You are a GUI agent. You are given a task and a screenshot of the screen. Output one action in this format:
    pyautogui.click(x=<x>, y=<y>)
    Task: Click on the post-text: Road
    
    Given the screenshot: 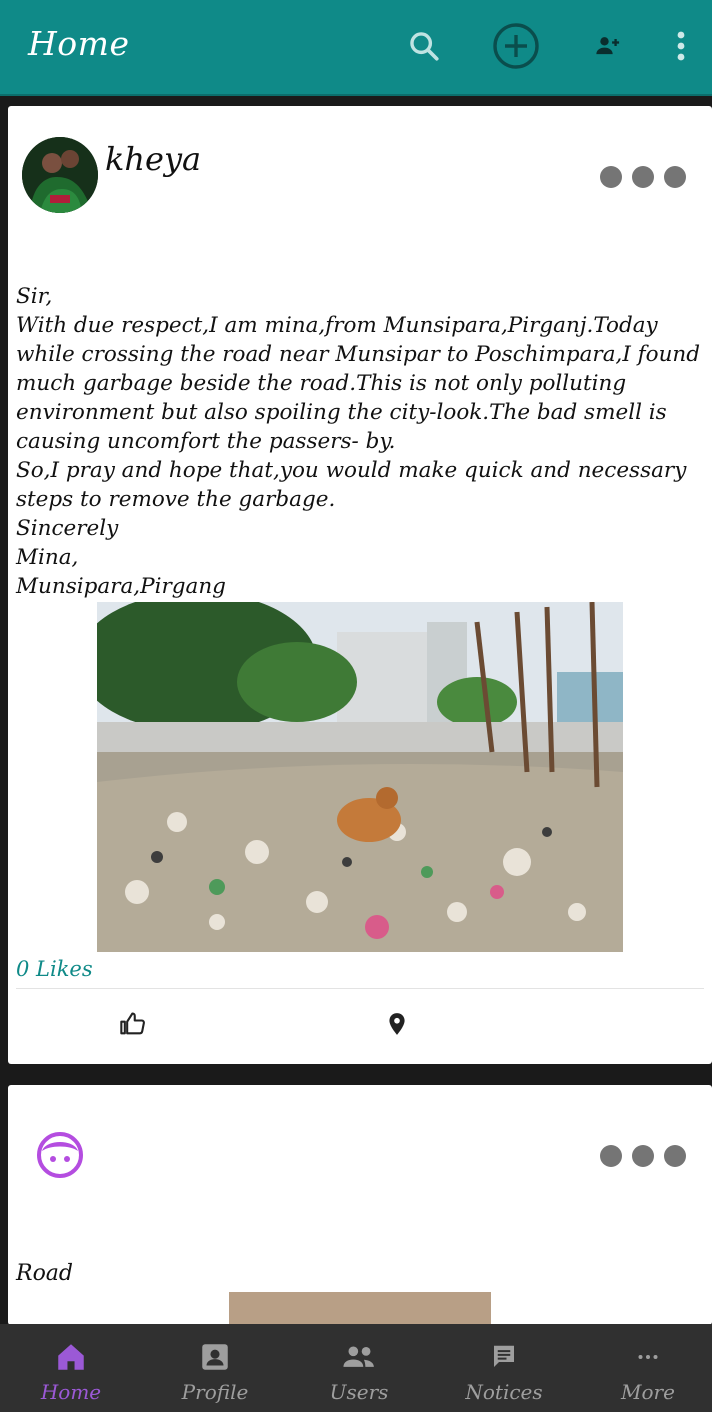 What is the action you would take?
    pyautogui.click(x=45, y=1273)
    